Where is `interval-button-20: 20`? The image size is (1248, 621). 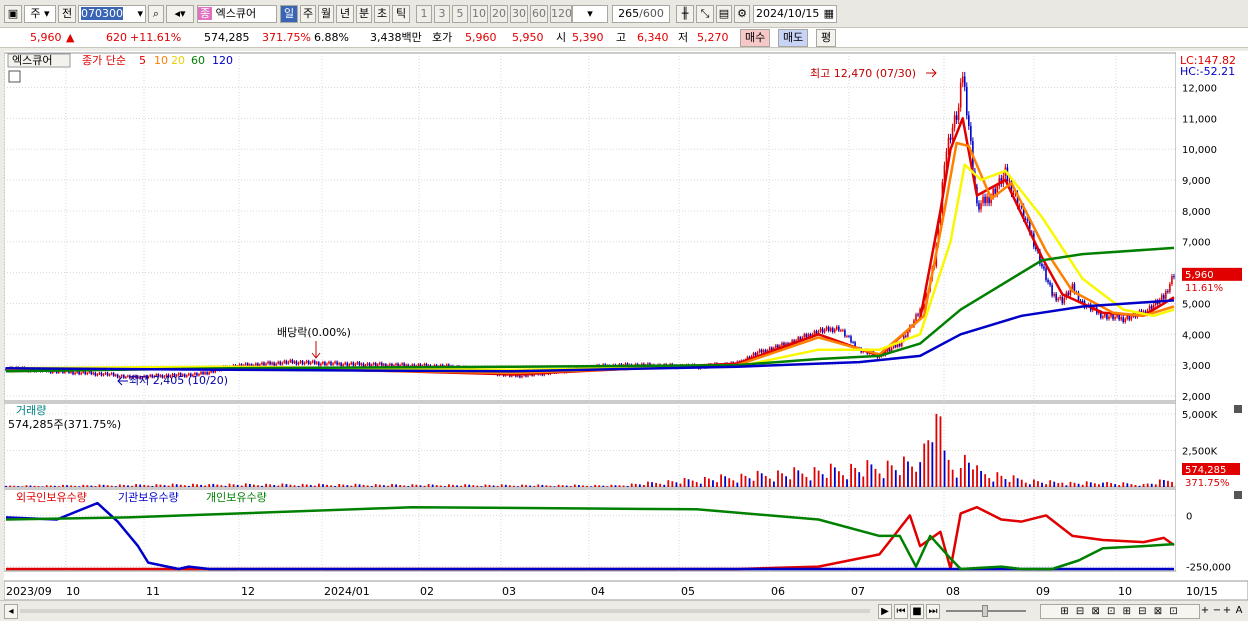 interval-button-20: 20 is located at coordinates (499, 14).